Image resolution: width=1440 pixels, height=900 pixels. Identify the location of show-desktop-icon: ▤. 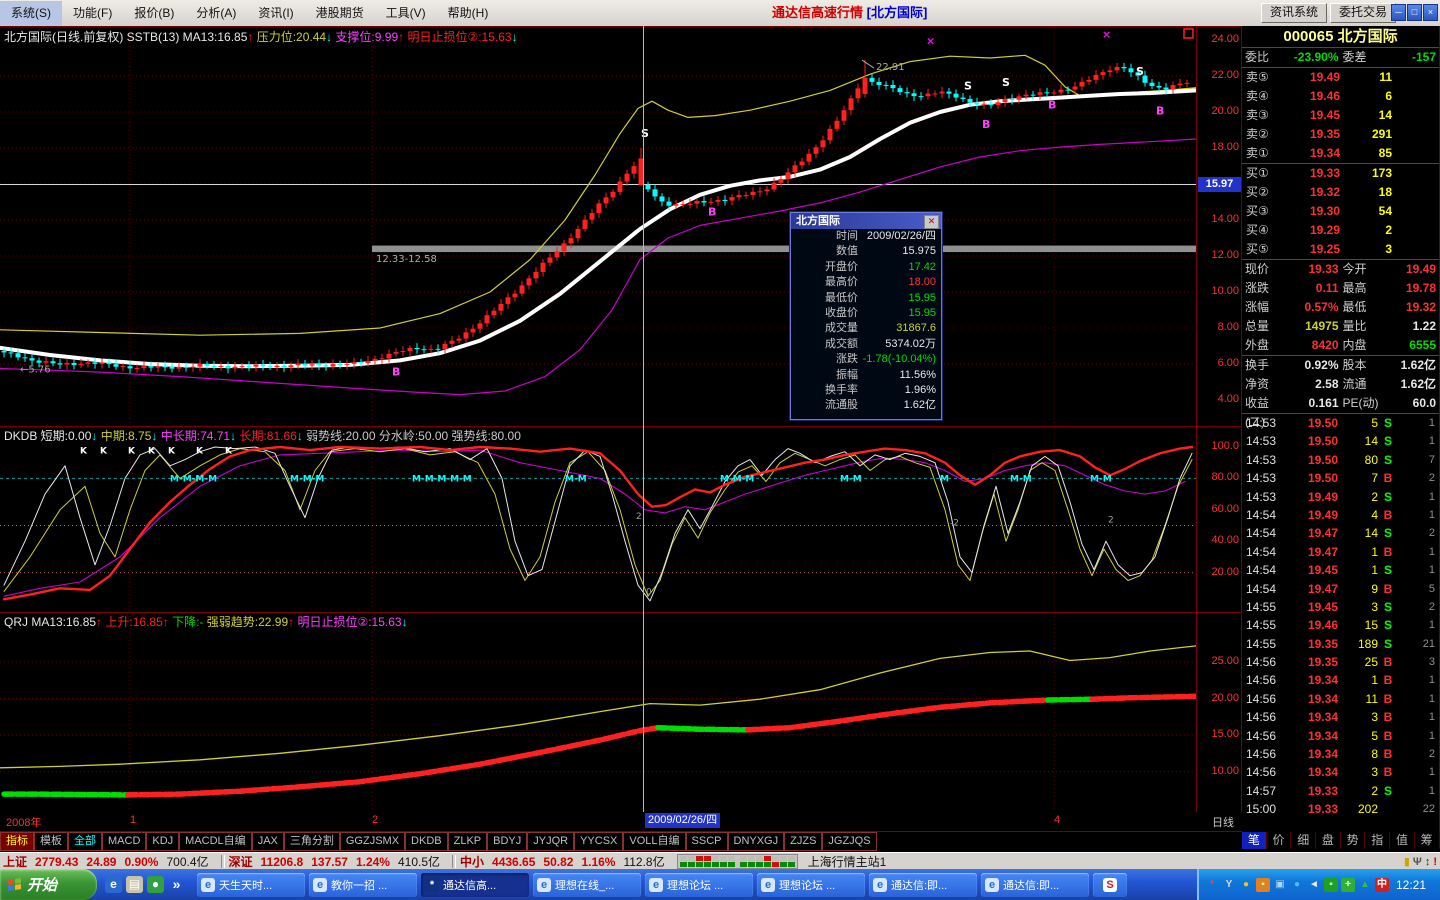
(134, 884).